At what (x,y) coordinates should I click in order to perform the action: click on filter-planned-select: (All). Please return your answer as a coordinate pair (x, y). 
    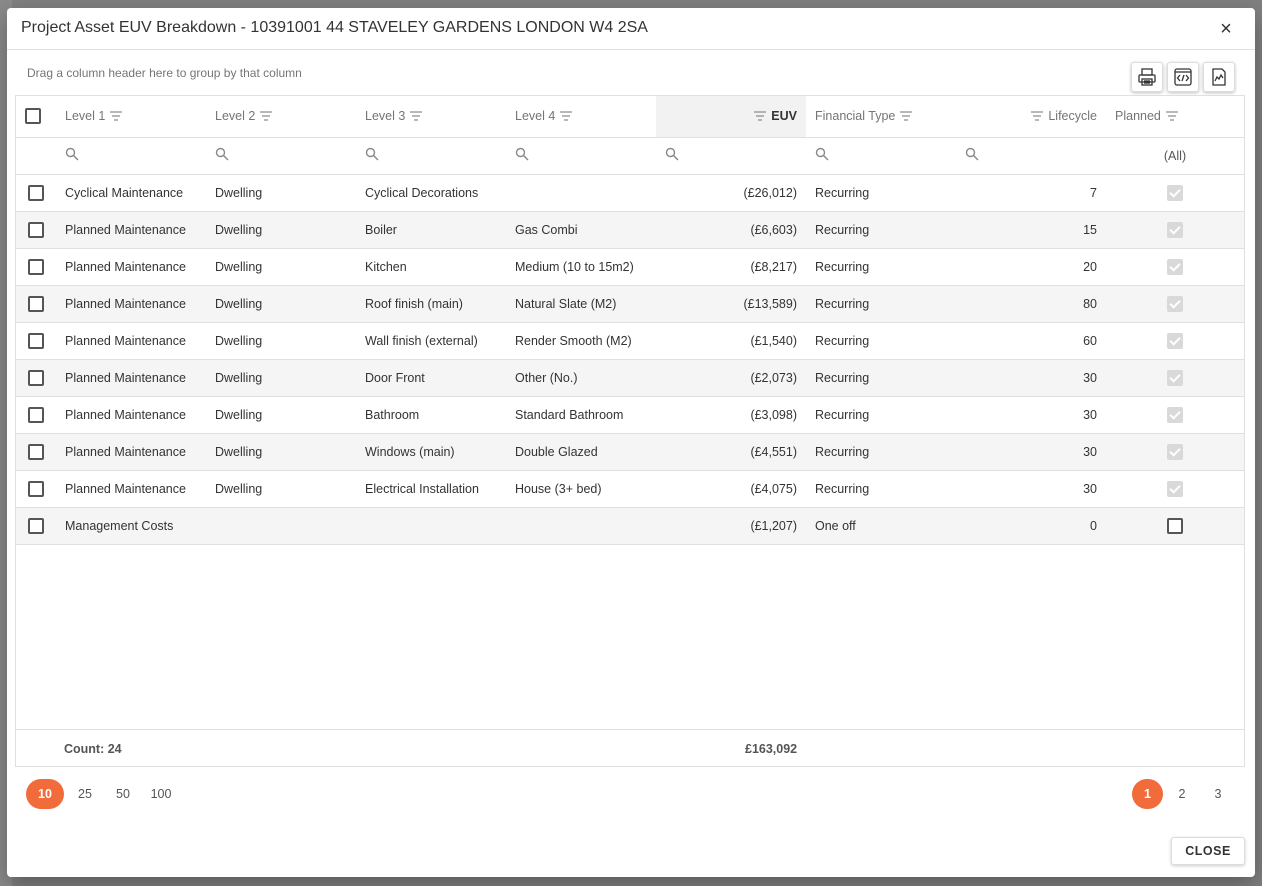
    Looking at the image, I should click on (1175, 156).